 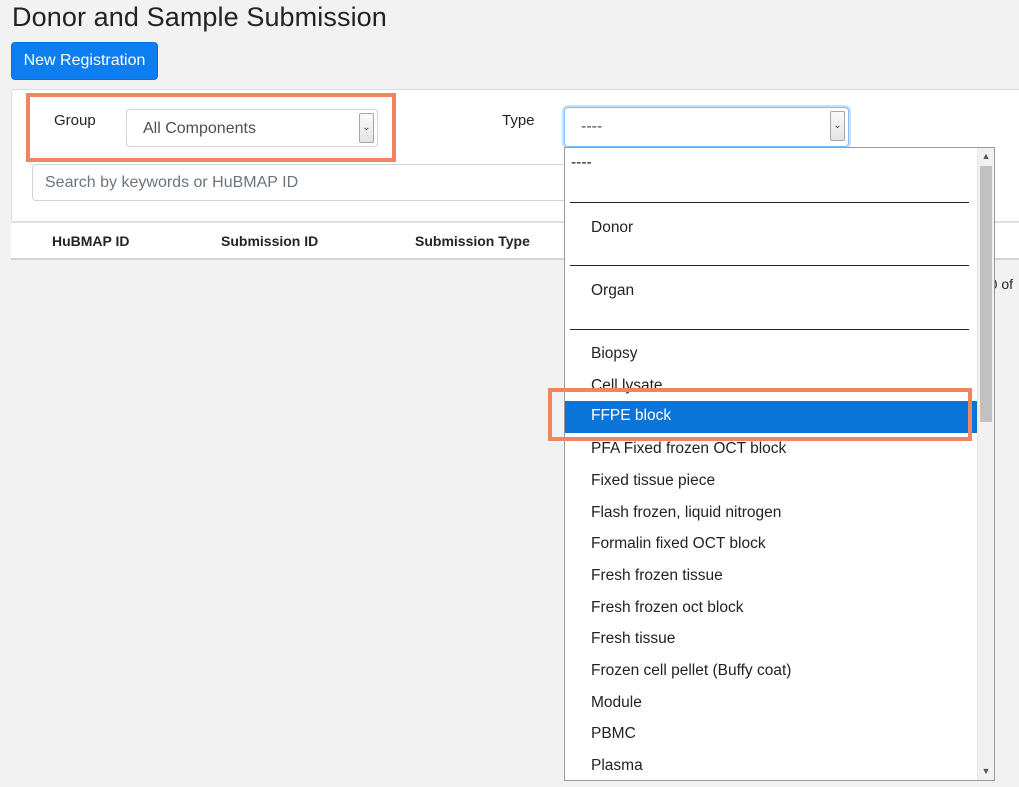 I want to click on column-header-hubmap-id: HuBMAP ID, so click(x=91, y=241).